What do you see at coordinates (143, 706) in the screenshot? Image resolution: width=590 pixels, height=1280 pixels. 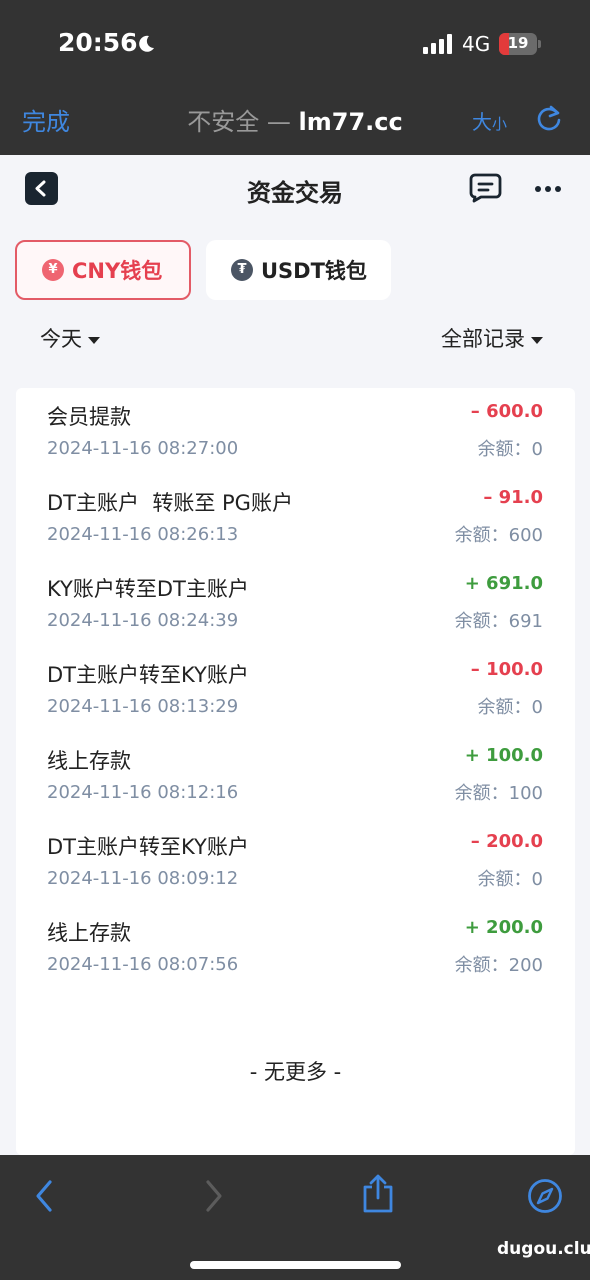 I see `transaction-time: 2024-11-16 08:13:29` at bounding box center [143, 706].